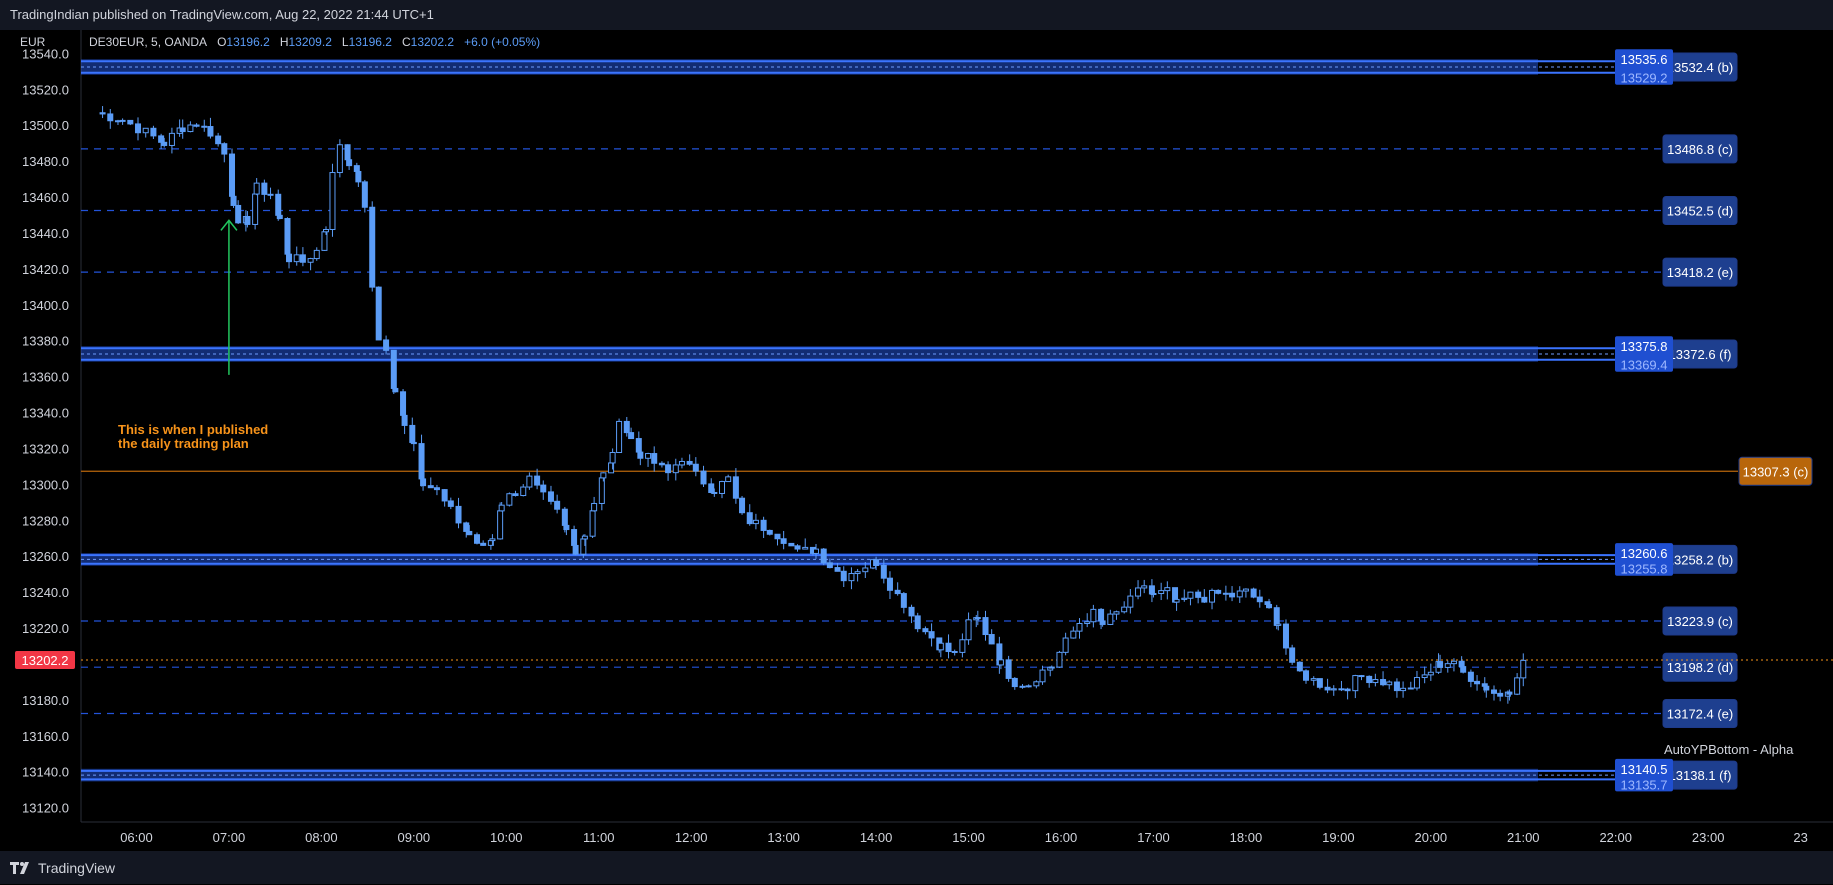 This screenshot has height=885, width=1833. I want to click on x-tick-label: 07:00, so click(229, 837).